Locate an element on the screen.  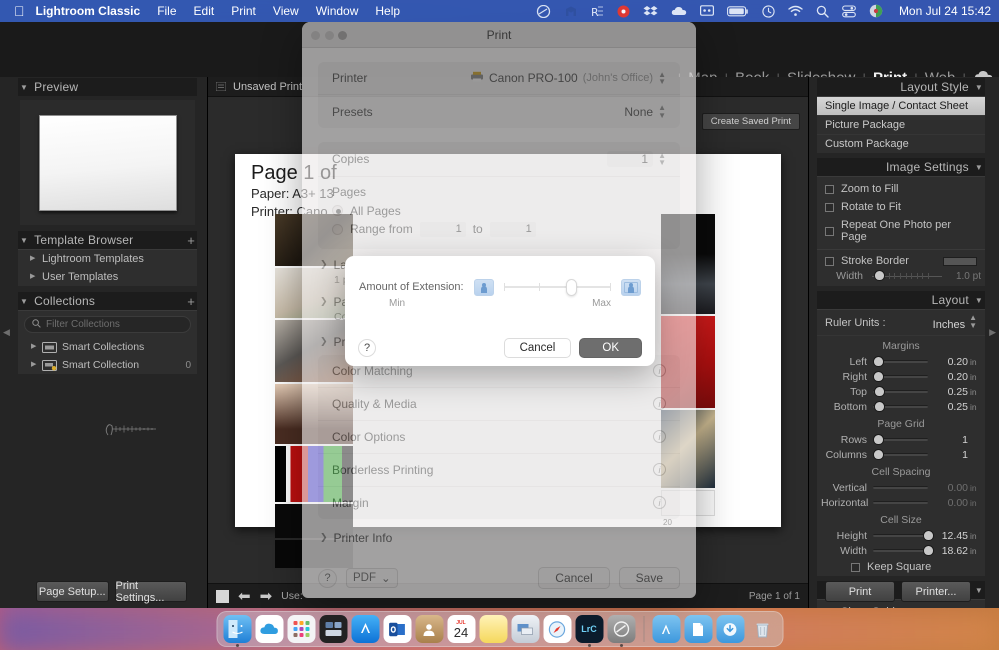
downloads-folder-icon is located at coordinates (730, 629).